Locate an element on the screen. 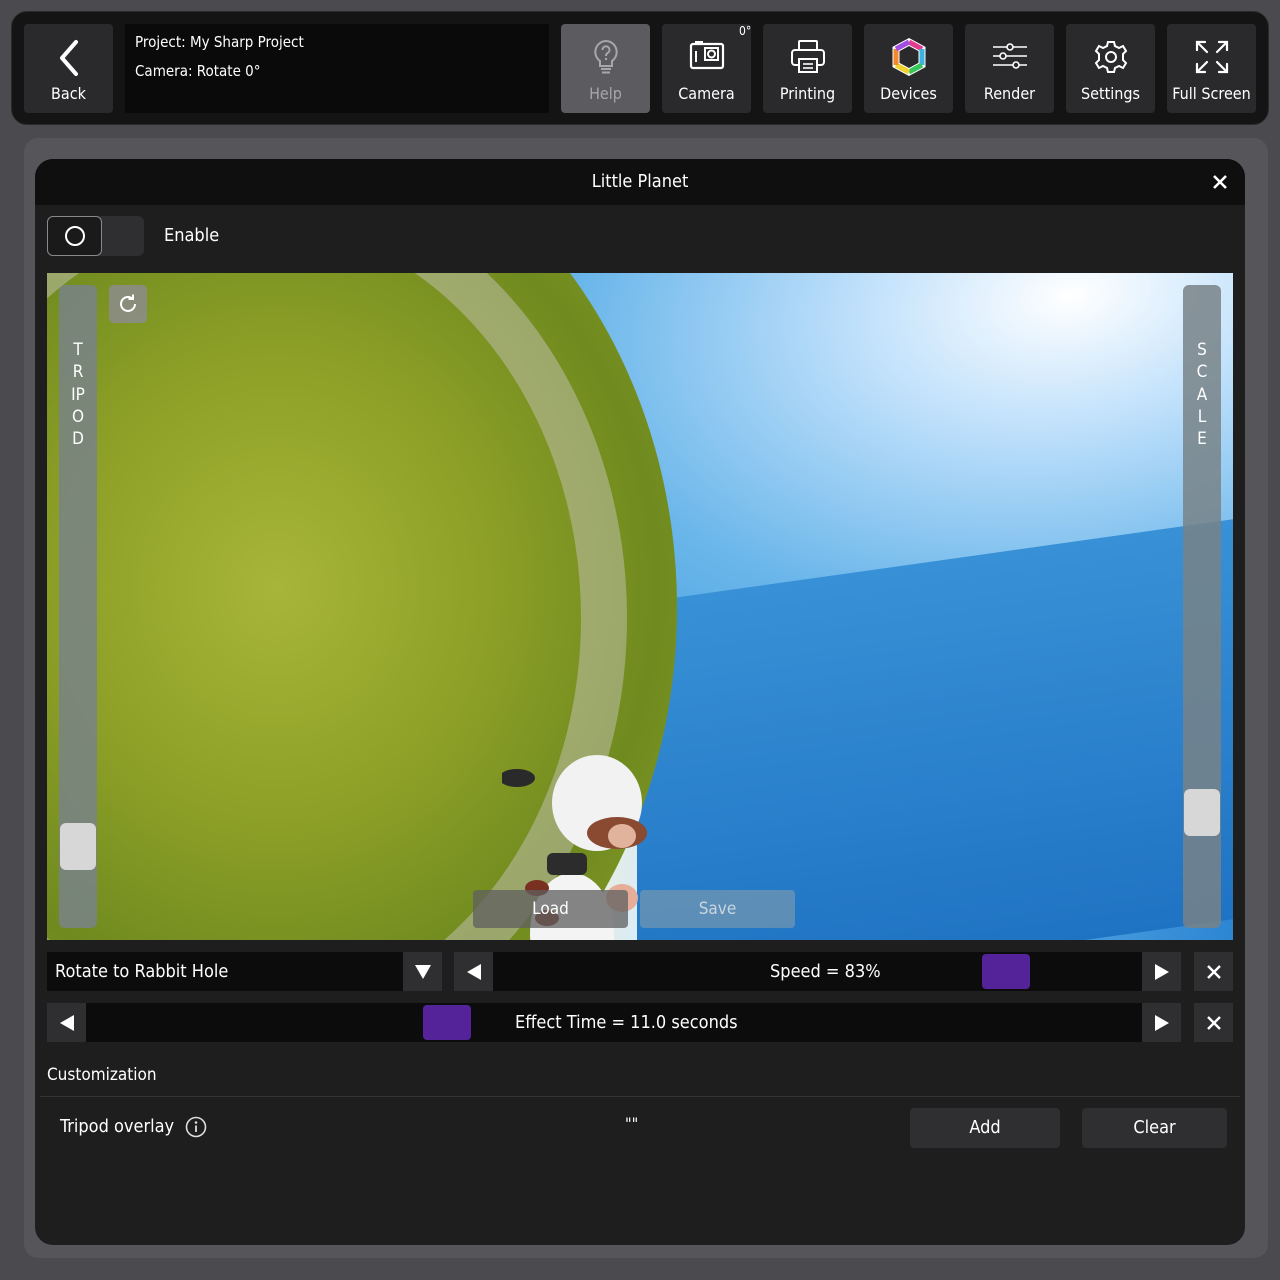 The height and width of the screenshot is (1280, 1280). speed-increase-button is located at coordinates (1161, 971).